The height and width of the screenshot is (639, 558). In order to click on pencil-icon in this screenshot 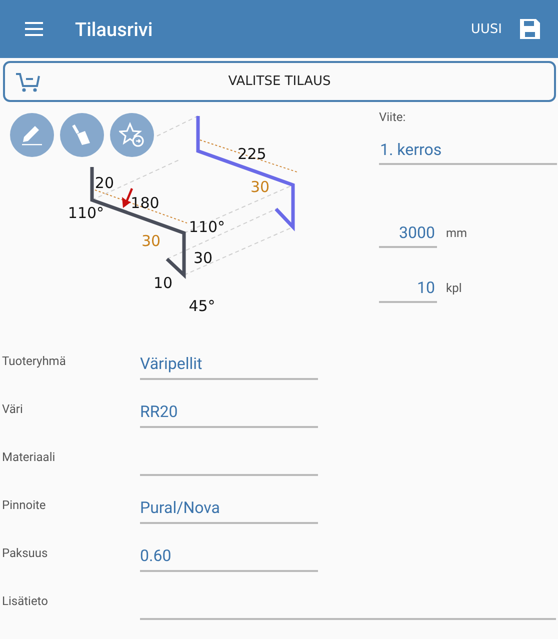, I will do `click(32, 135)`.